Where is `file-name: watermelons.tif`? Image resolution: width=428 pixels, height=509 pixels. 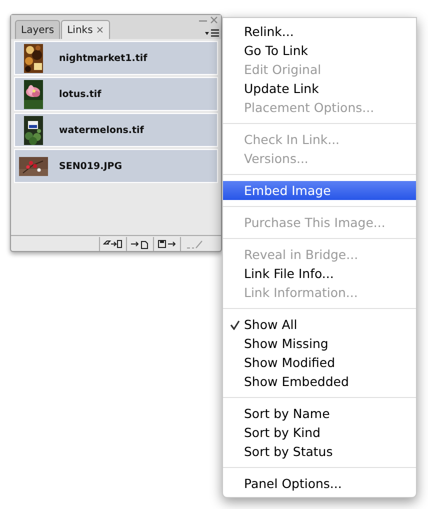 file-name: watermelons.tif is located at coordinates (101, 130).